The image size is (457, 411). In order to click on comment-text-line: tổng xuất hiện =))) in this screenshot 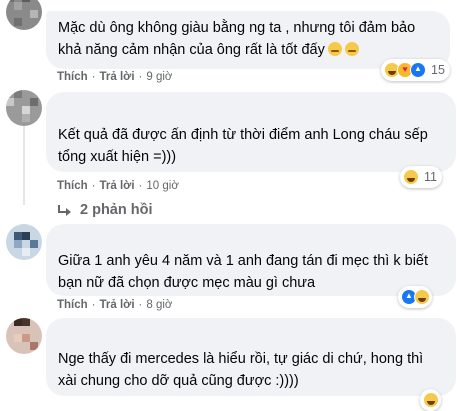, I will do `click(117, 157)`.